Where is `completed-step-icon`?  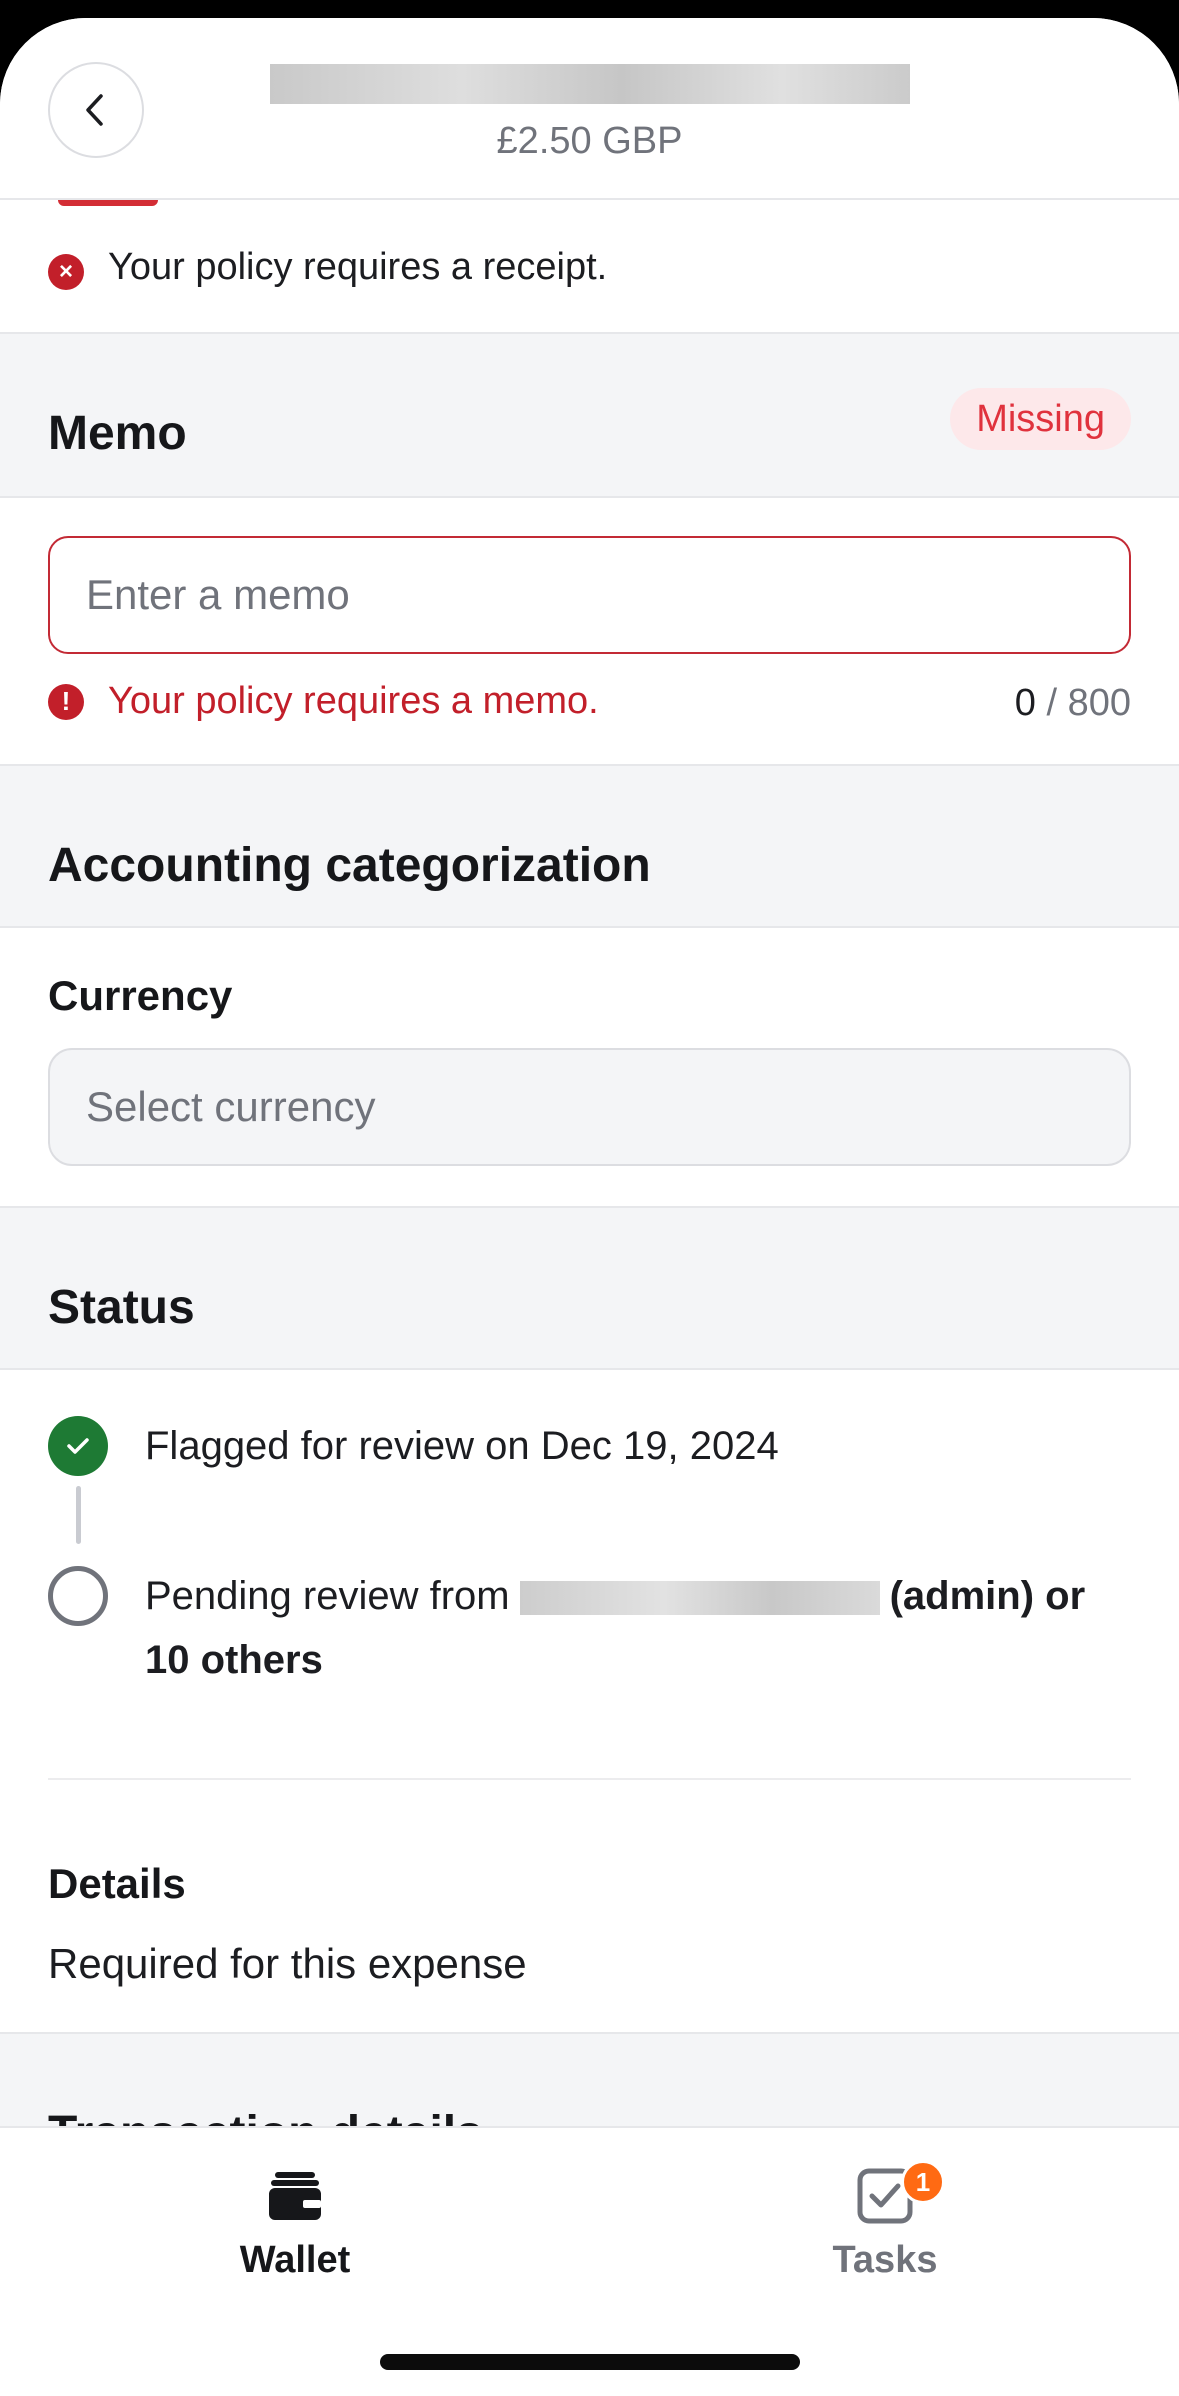
completed-step-icon is located at coordinates (78, 1446).